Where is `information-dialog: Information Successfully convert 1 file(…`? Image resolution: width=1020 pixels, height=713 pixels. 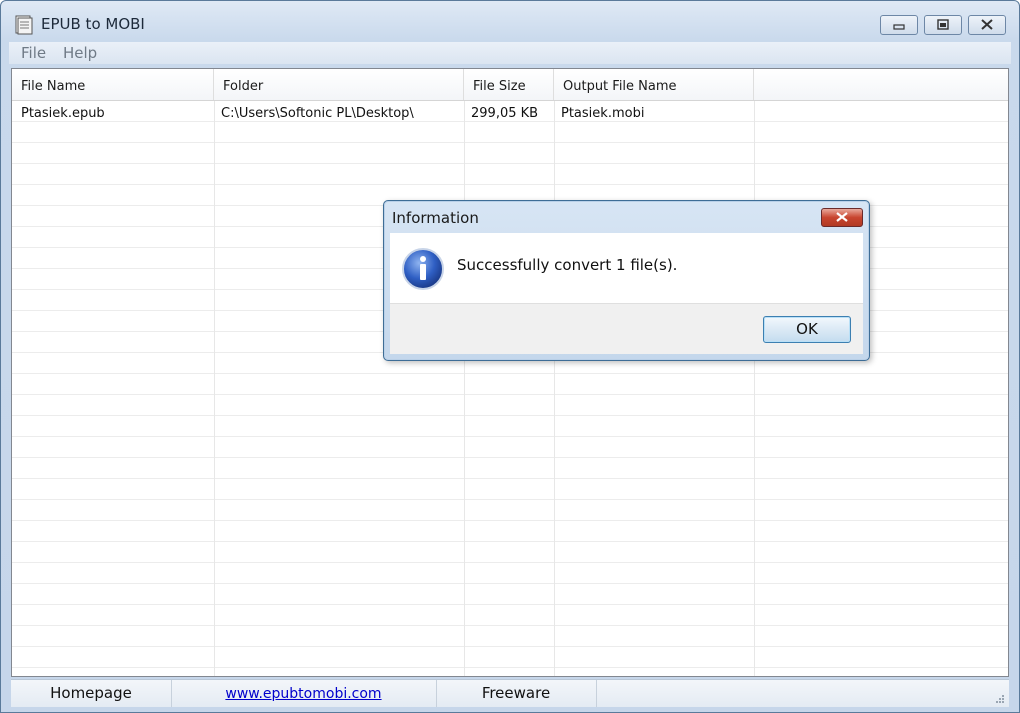 information-dialog: Information Successfully convert 1 file(… is located at coordinates (626, 280).